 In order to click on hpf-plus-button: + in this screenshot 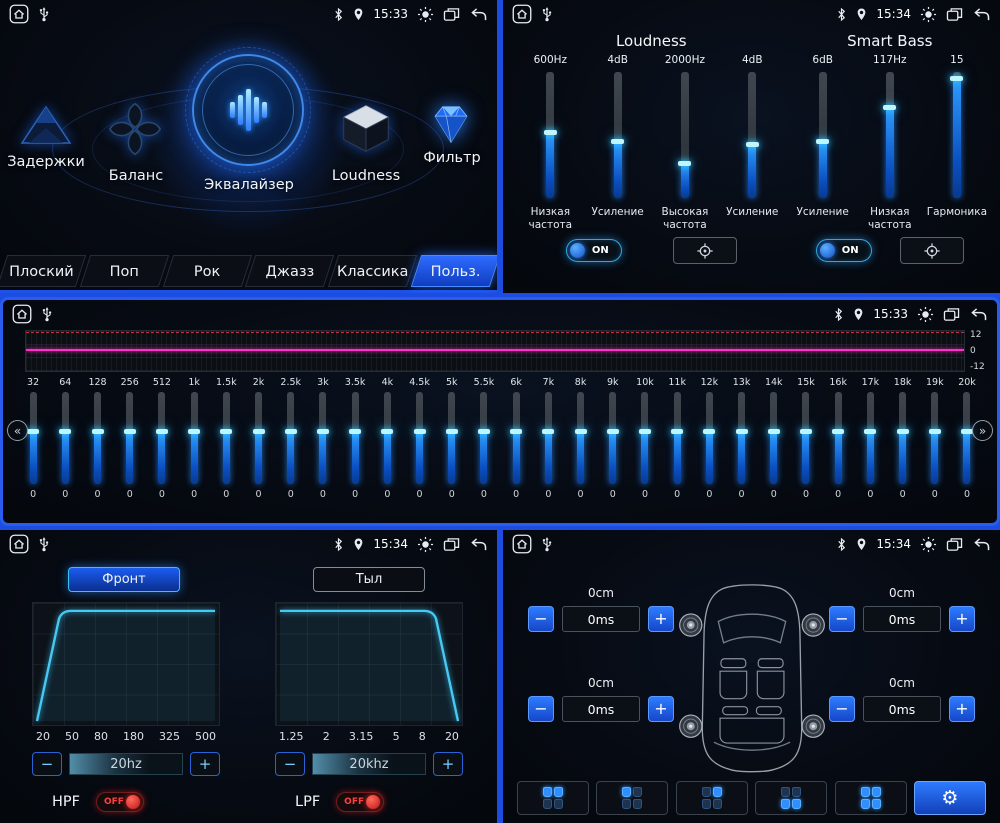, I will do `click(205, 764)`.